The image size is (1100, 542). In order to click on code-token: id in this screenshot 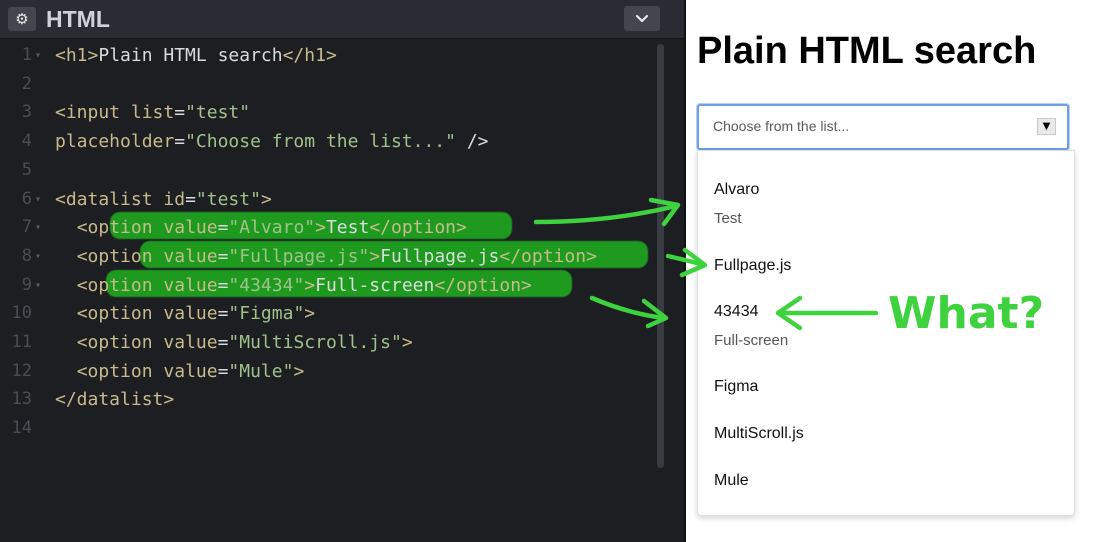, I will do `click(174, 199)`.